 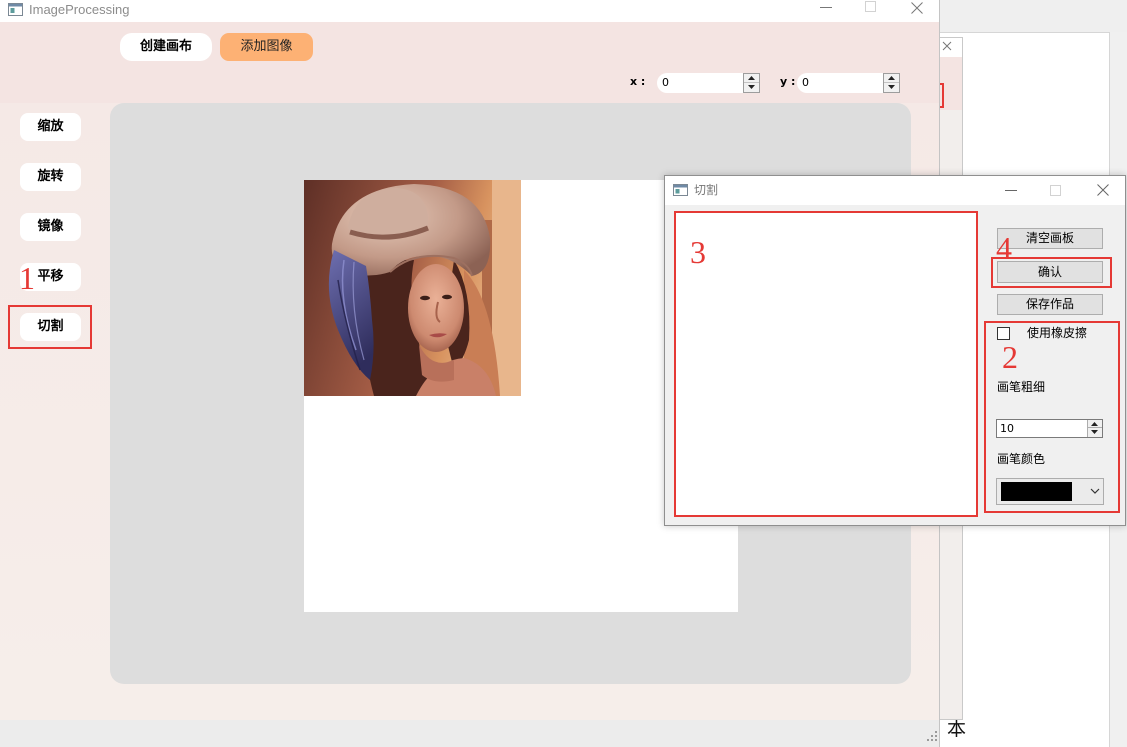 I want to click on annotation-number-2: 2, so click(x=1010, y=357).